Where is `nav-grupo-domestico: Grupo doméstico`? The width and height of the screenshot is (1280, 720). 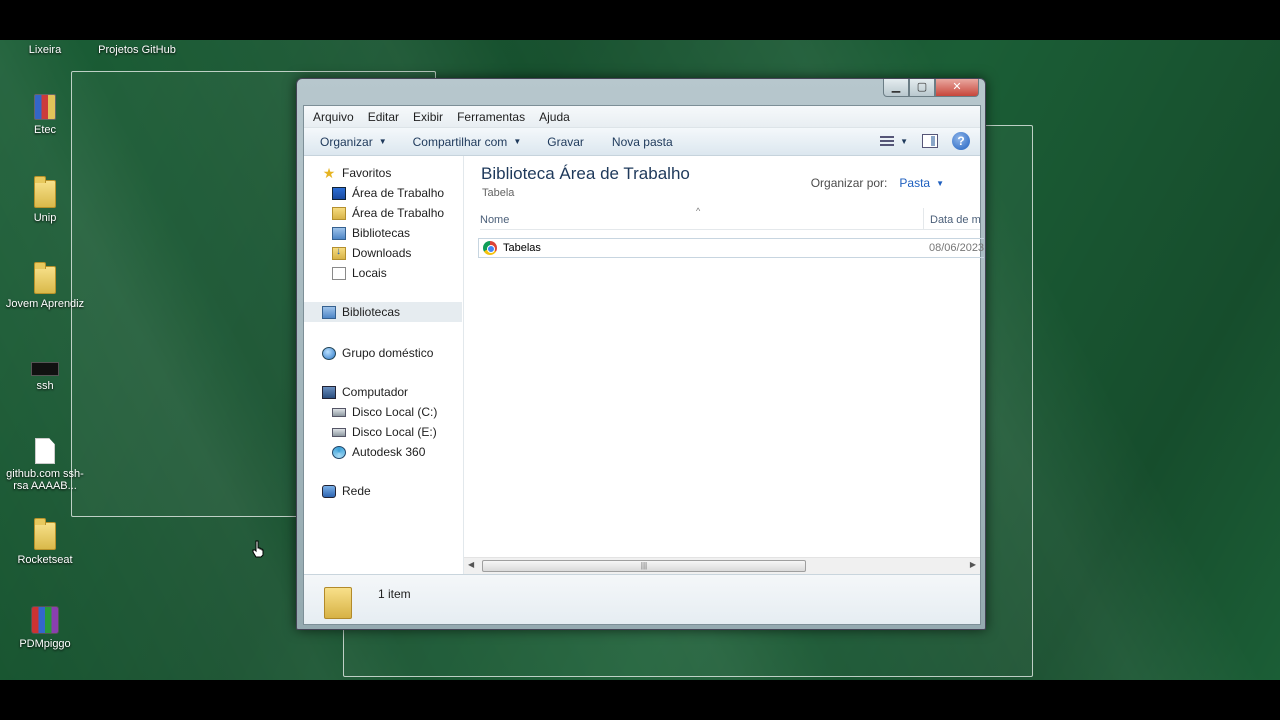 nav-grupo-domestico: Grupo doméstico is located at coordinates (377, 353).